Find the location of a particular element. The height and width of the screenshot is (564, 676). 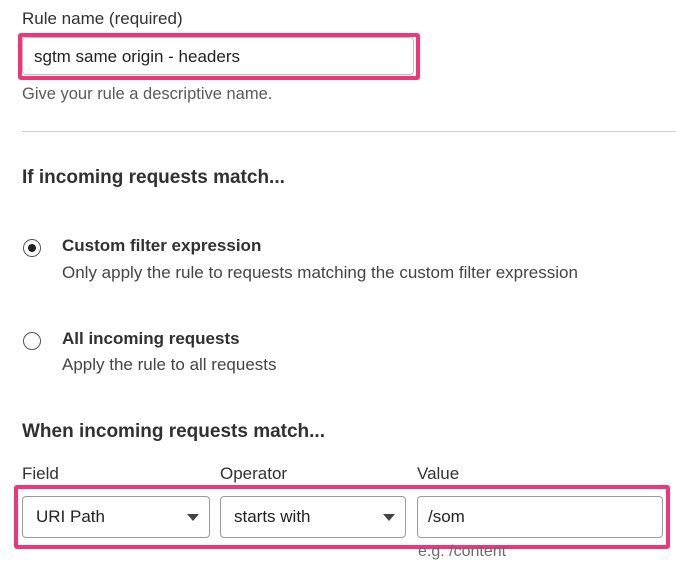

rule-name-label: Rule name (required) is located at coordinates (102, 18).